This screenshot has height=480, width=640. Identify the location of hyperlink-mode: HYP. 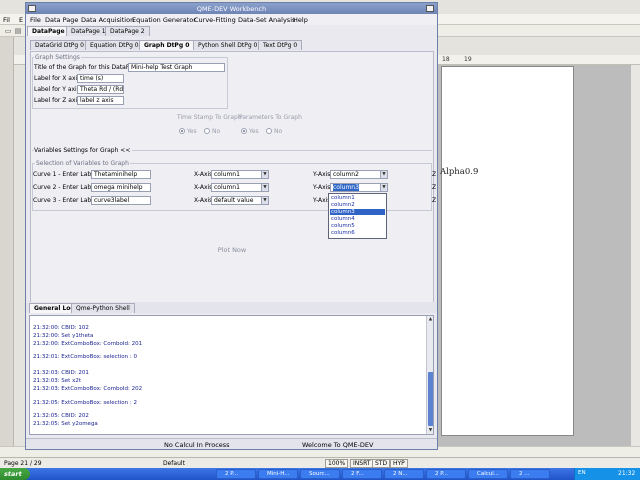
(399, 463).